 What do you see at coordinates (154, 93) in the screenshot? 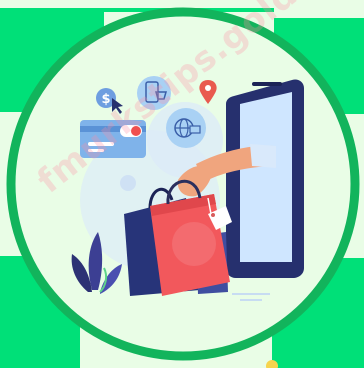
I see `mobile-cart-icon` at bounding box center [154, 93].